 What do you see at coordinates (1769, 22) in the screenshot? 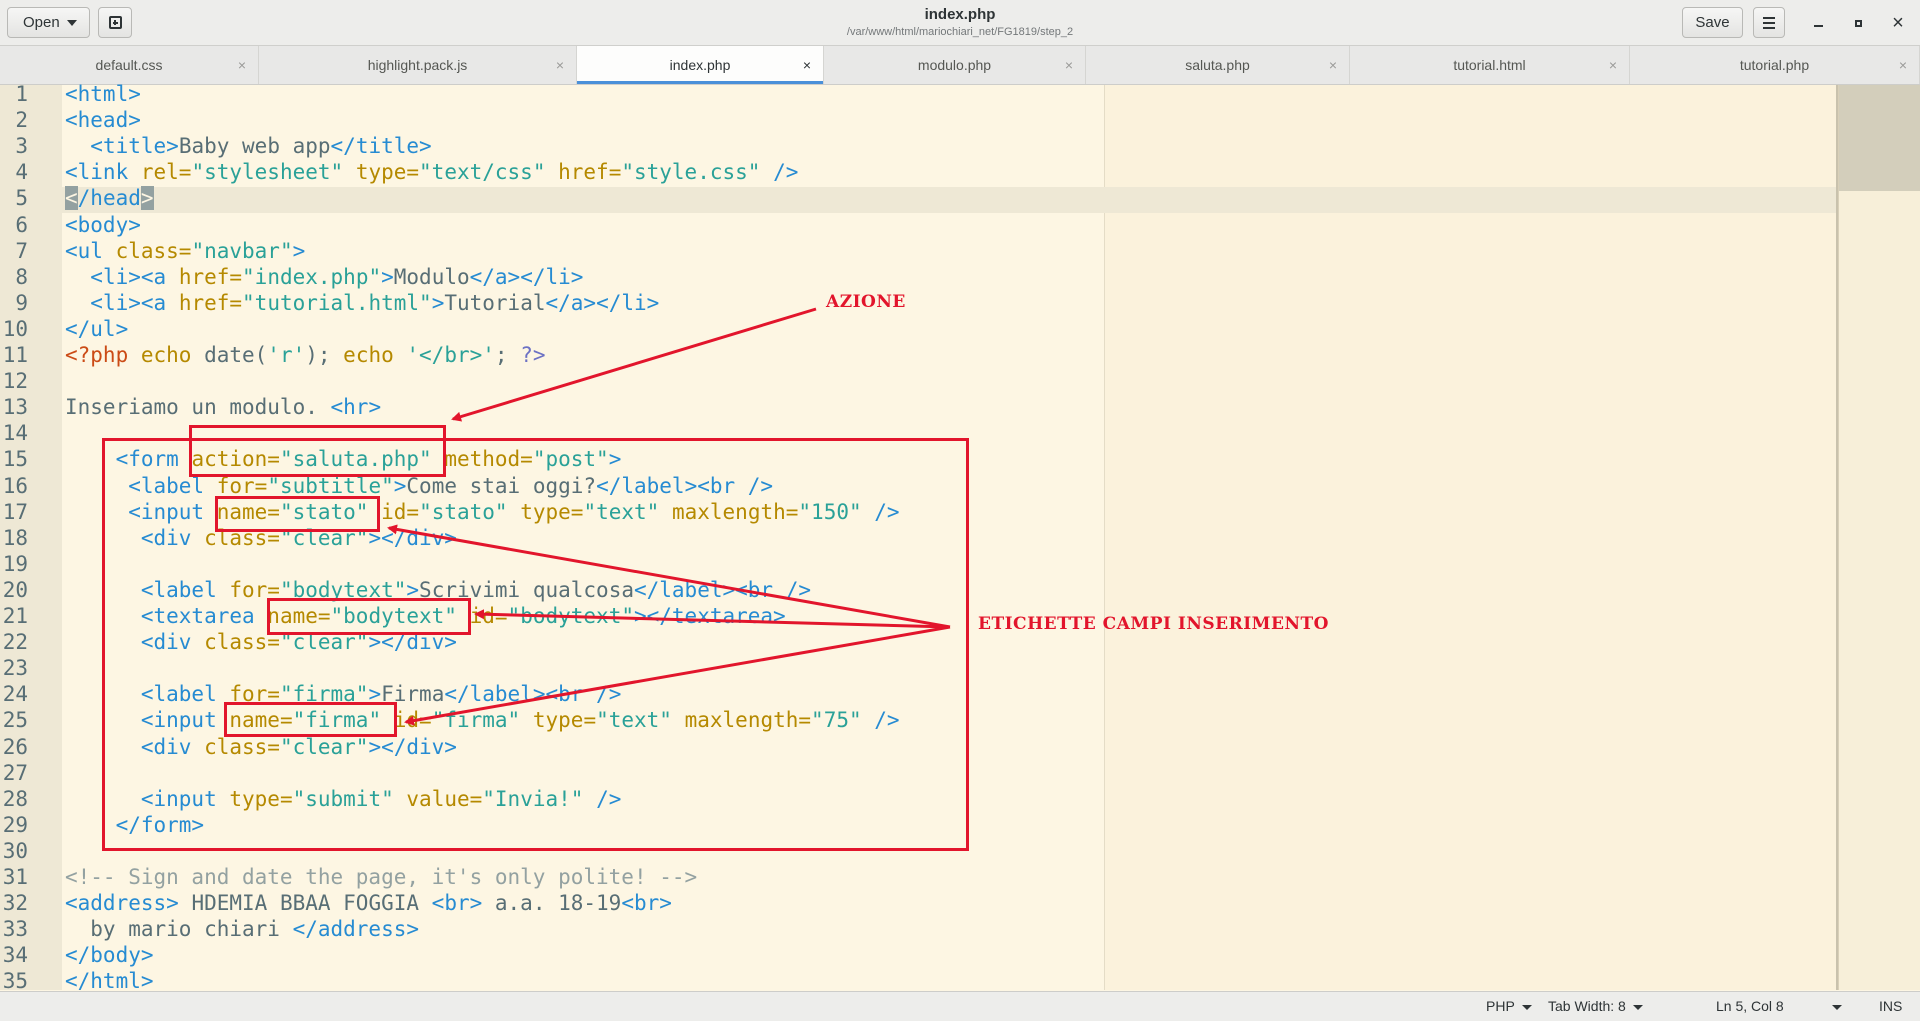
I see `hamburger-menu-button` at bounding box center [1769, 22].